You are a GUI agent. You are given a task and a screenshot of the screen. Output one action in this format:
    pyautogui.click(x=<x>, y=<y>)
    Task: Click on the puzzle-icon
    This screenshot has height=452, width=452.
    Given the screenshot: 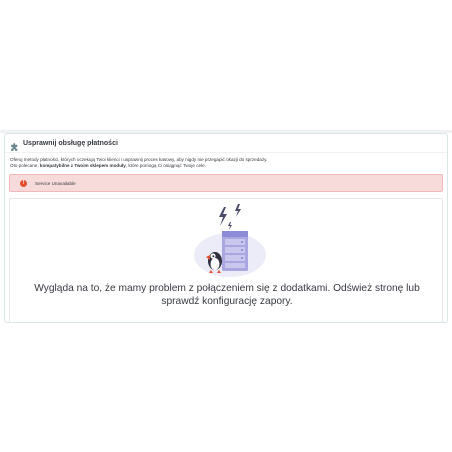 What is the action you would take?
    pyautogui.click(x=14, y=145)
    